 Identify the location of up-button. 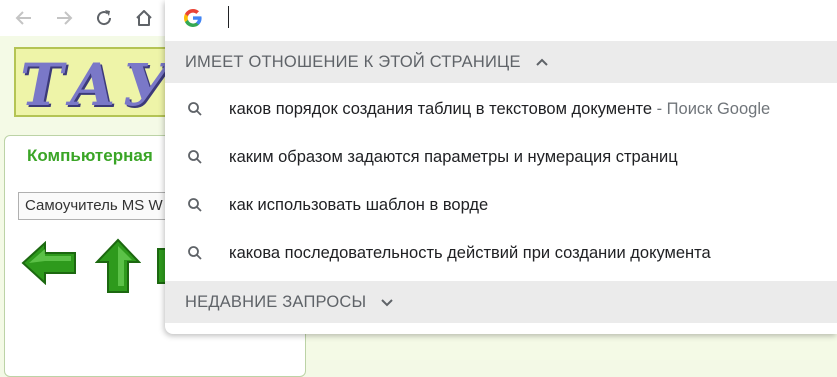
(118, 268).